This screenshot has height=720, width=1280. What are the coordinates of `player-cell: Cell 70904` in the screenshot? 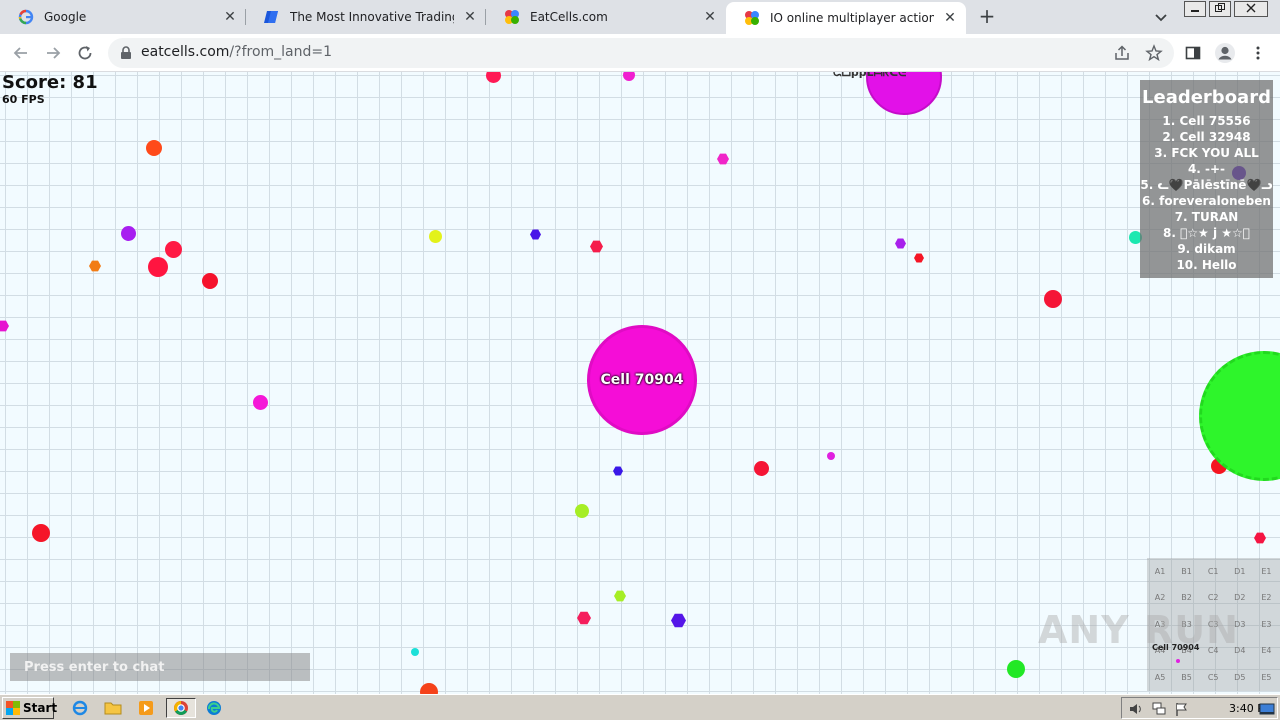 It's located at (642, 380).